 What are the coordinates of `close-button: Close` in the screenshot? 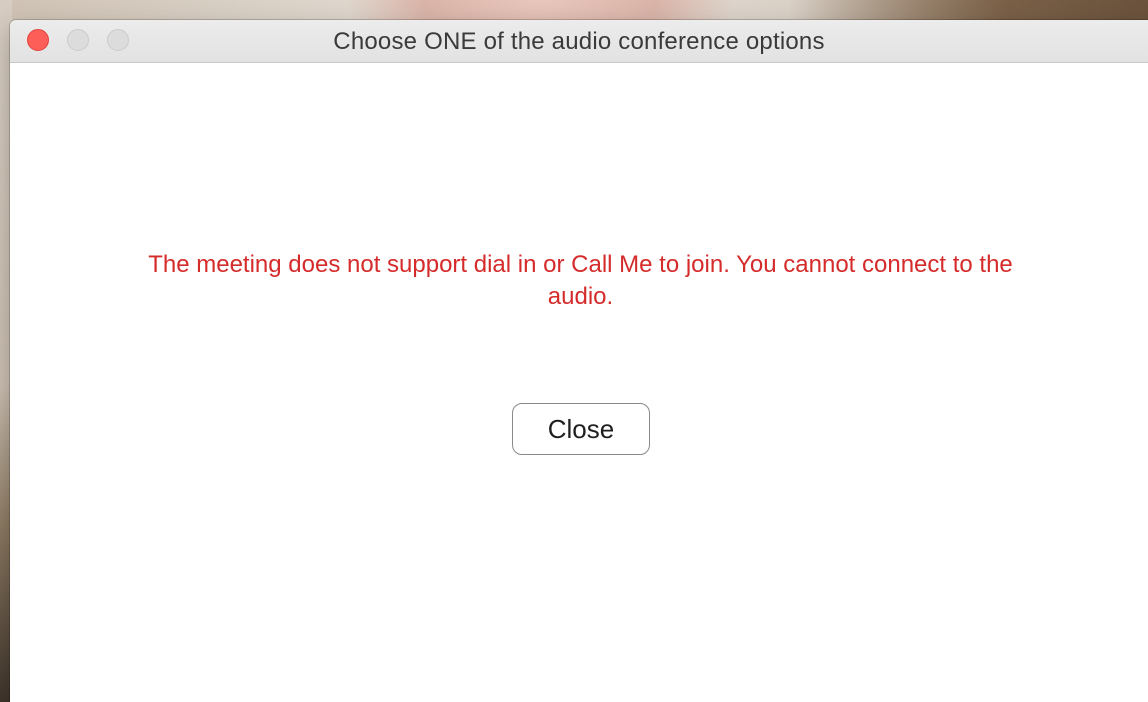 It's located at (581, 429).